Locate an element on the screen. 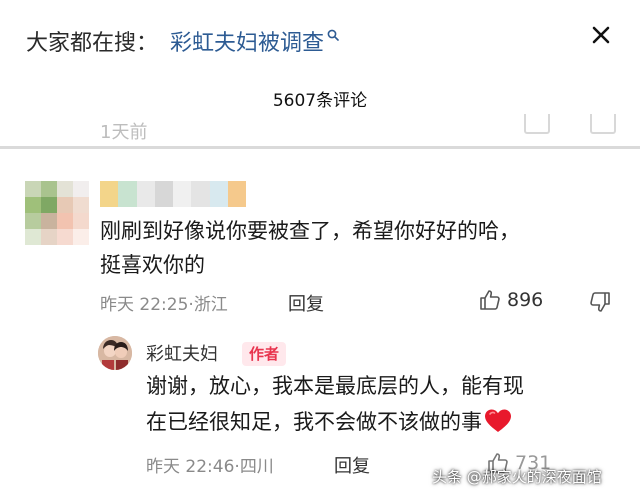  comment-meta: 昨天 22:25·浙江 is located at coordinates (164, 302).